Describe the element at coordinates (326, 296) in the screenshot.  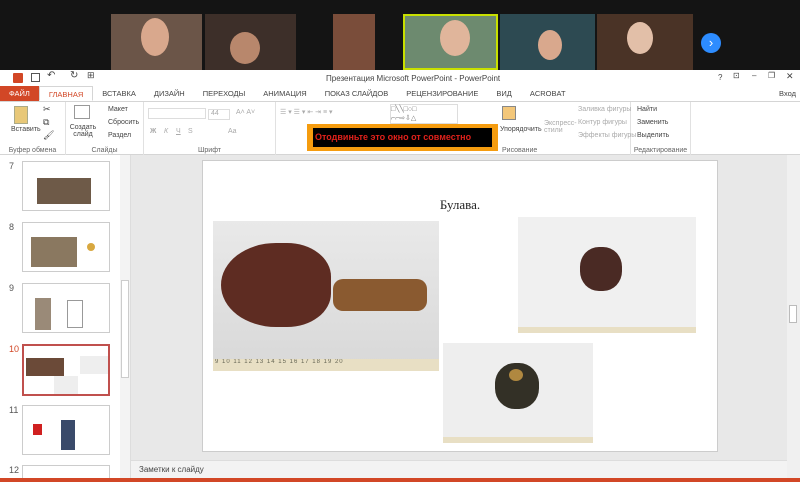
I see `mace-photo-large: 9 10 11 12 13 14 15 16 17 18 19 20` at that location.